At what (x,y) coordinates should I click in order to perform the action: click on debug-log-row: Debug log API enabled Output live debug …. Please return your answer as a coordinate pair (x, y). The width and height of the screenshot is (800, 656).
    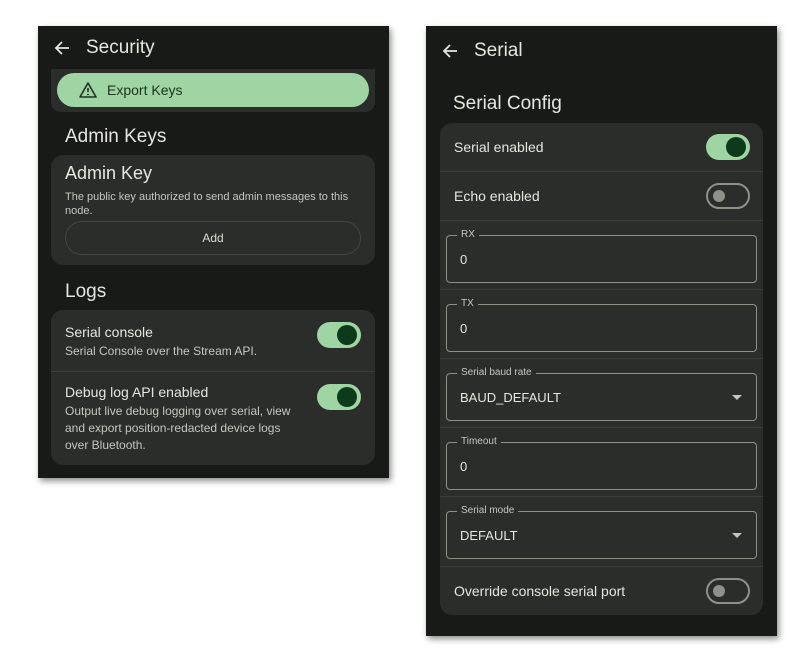
    Looking at the image, I should click on (213, 418).